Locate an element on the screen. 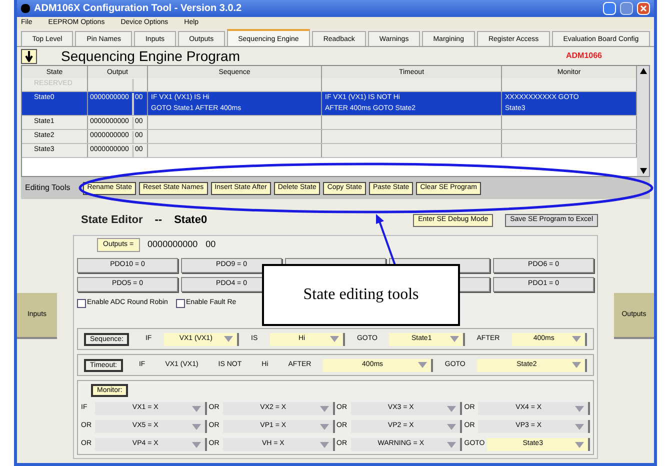 The image size is (665, 466). editing-tools-label: Editing Tools is located at coordinates (47, 188).